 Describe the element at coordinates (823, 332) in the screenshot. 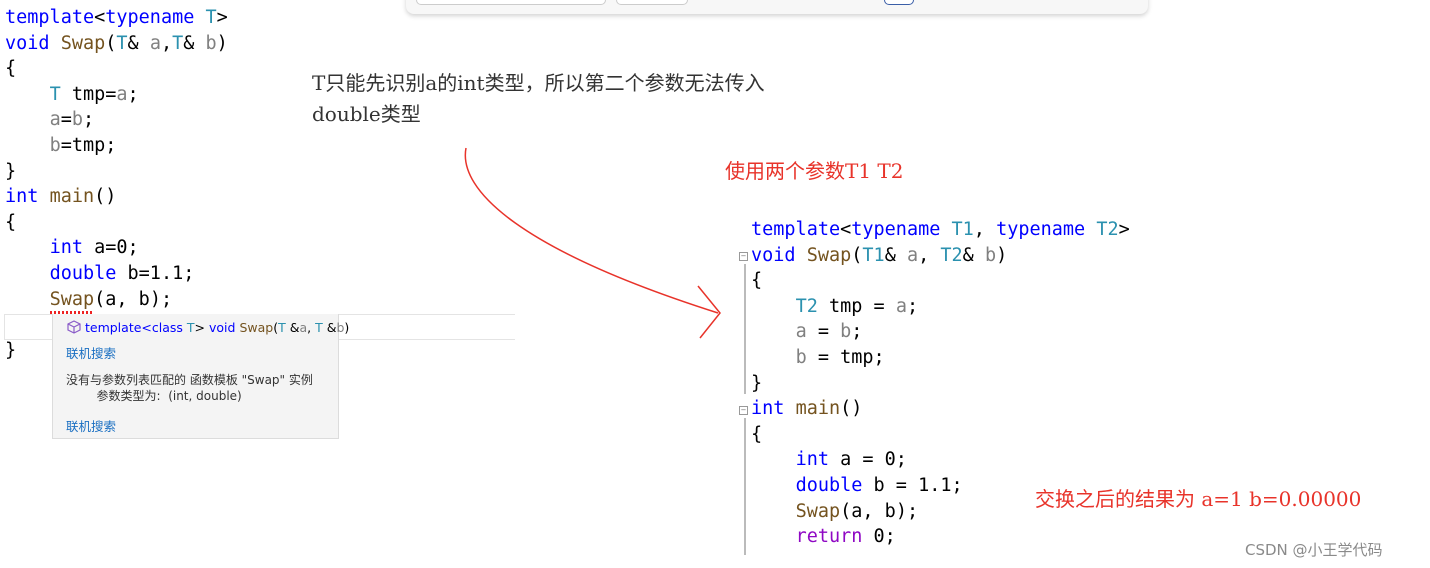

I see `code-token: =` at that location.